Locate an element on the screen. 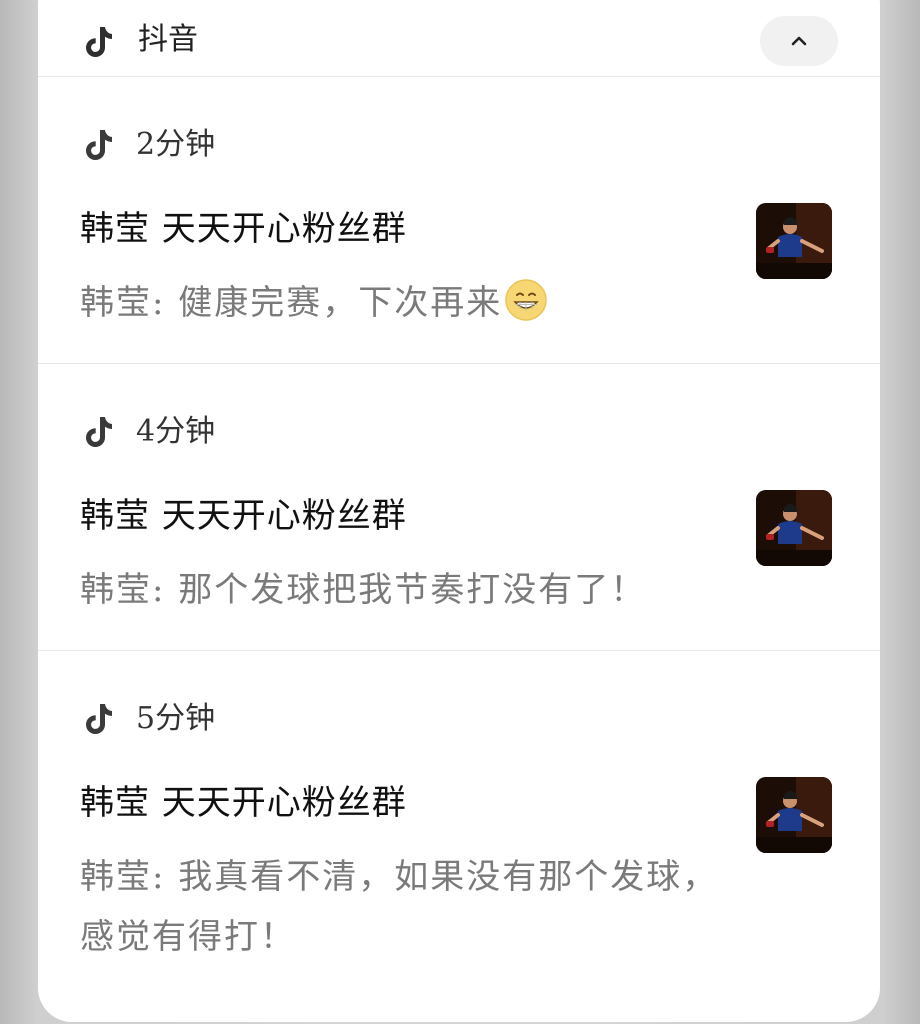 The width and height of the screenshot is (920, 1024). chevron-up-icon is located at coordinates (799, 41).